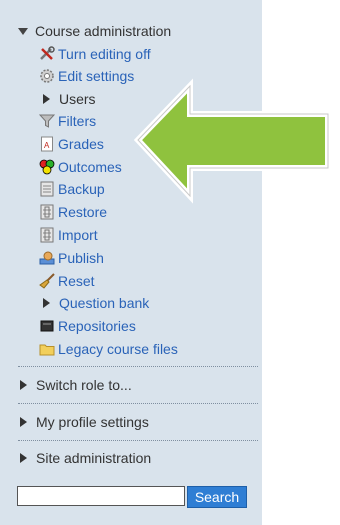  Describe the element at coordinates (77, 99) in the screenshot. I see `users-label: Users` at that location.